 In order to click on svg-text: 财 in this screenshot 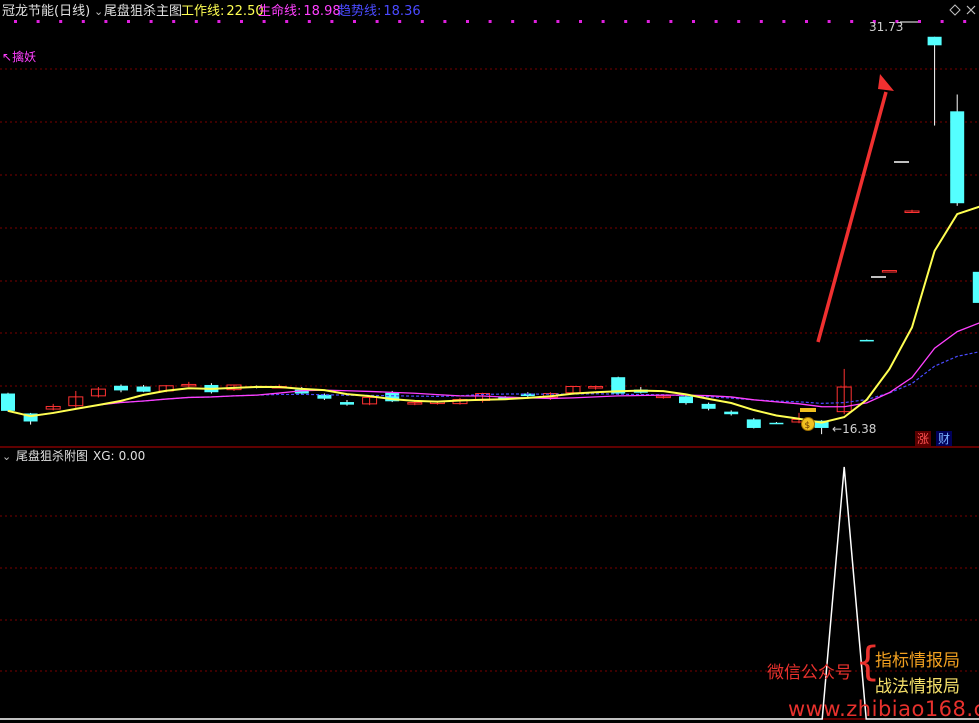, I will do `click(944, 439)`.